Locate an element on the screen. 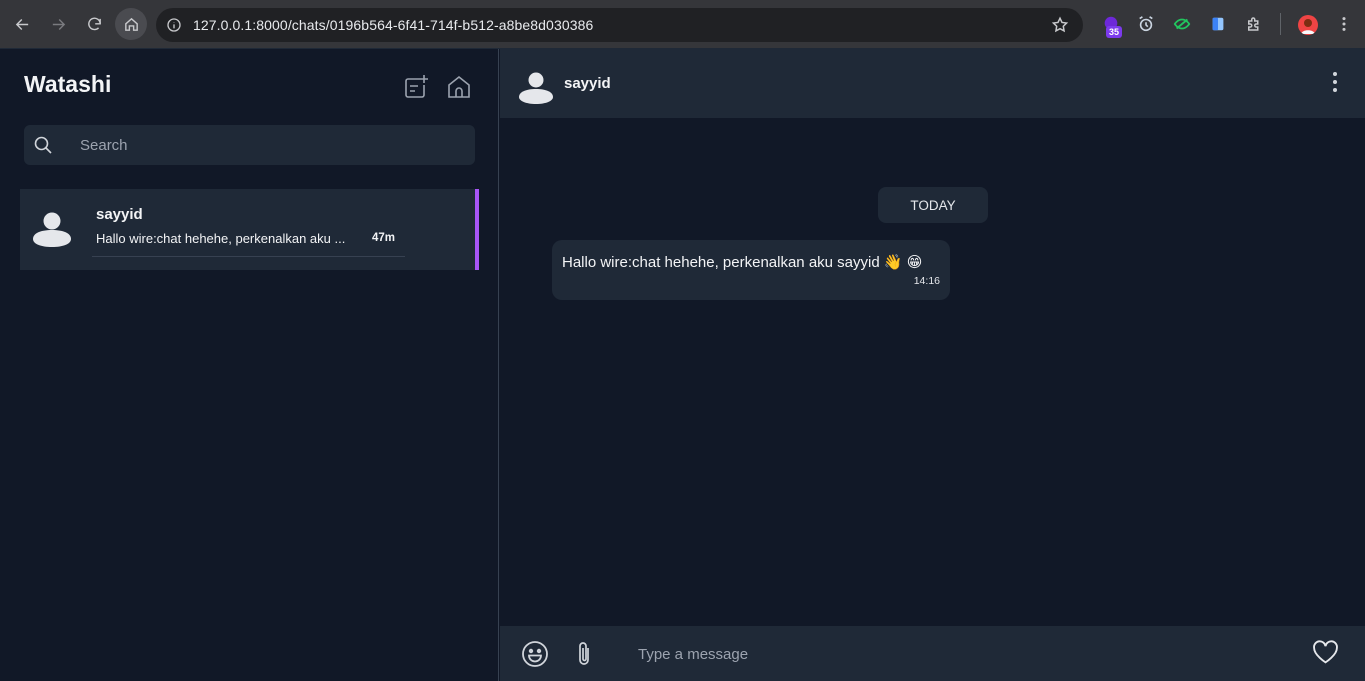  site-info-icon is located at coordinates (174, 25).